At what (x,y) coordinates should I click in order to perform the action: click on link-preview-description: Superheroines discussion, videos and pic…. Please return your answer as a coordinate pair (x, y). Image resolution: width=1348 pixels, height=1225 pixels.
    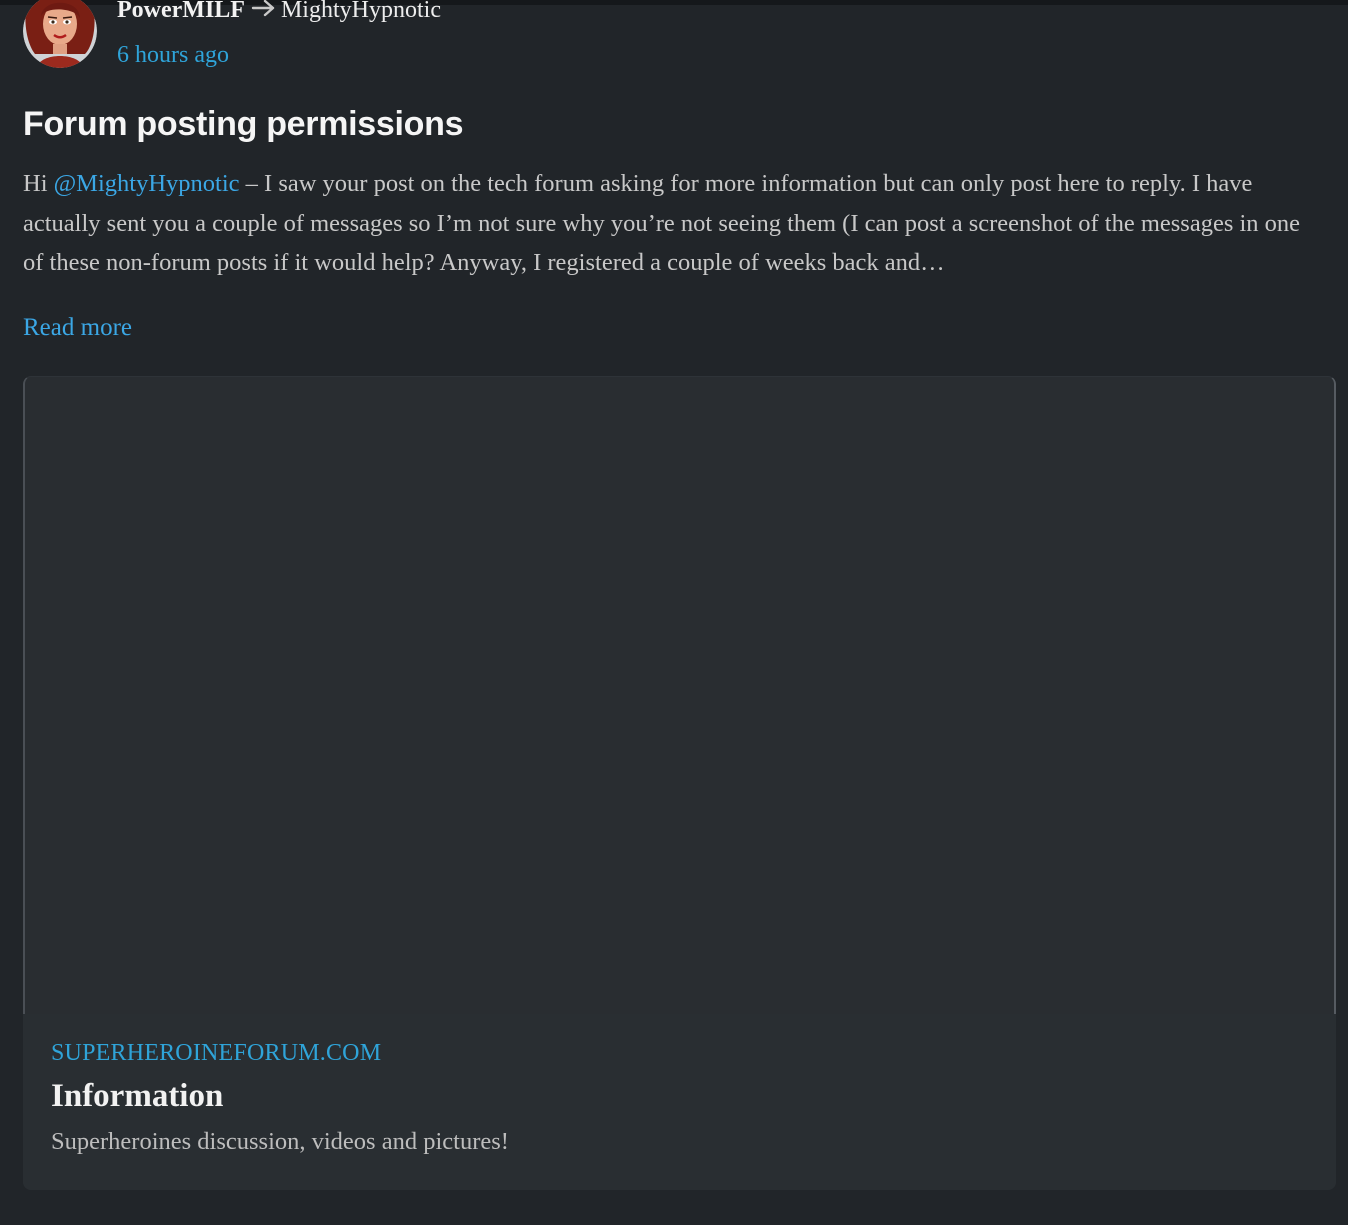
    Looking at the image, I should click on (280, 1141).